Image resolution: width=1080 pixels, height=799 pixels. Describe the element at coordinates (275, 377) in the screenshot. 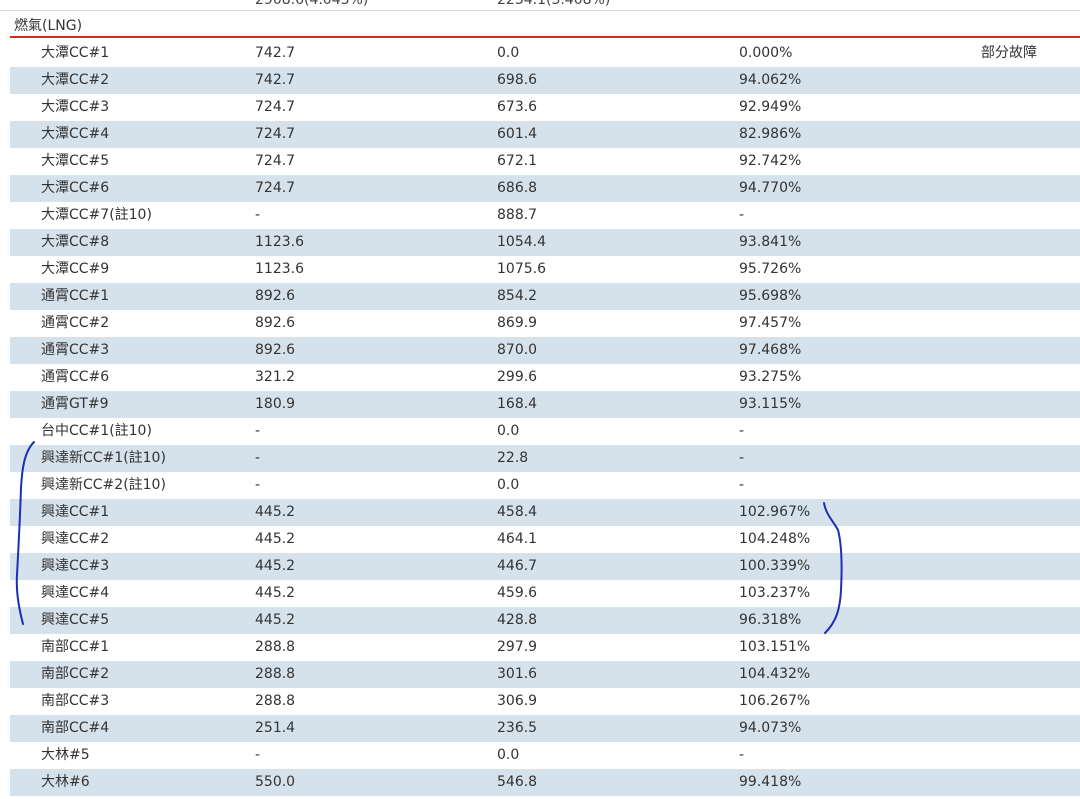

I see `capacity-cell: 321.2` at that location.